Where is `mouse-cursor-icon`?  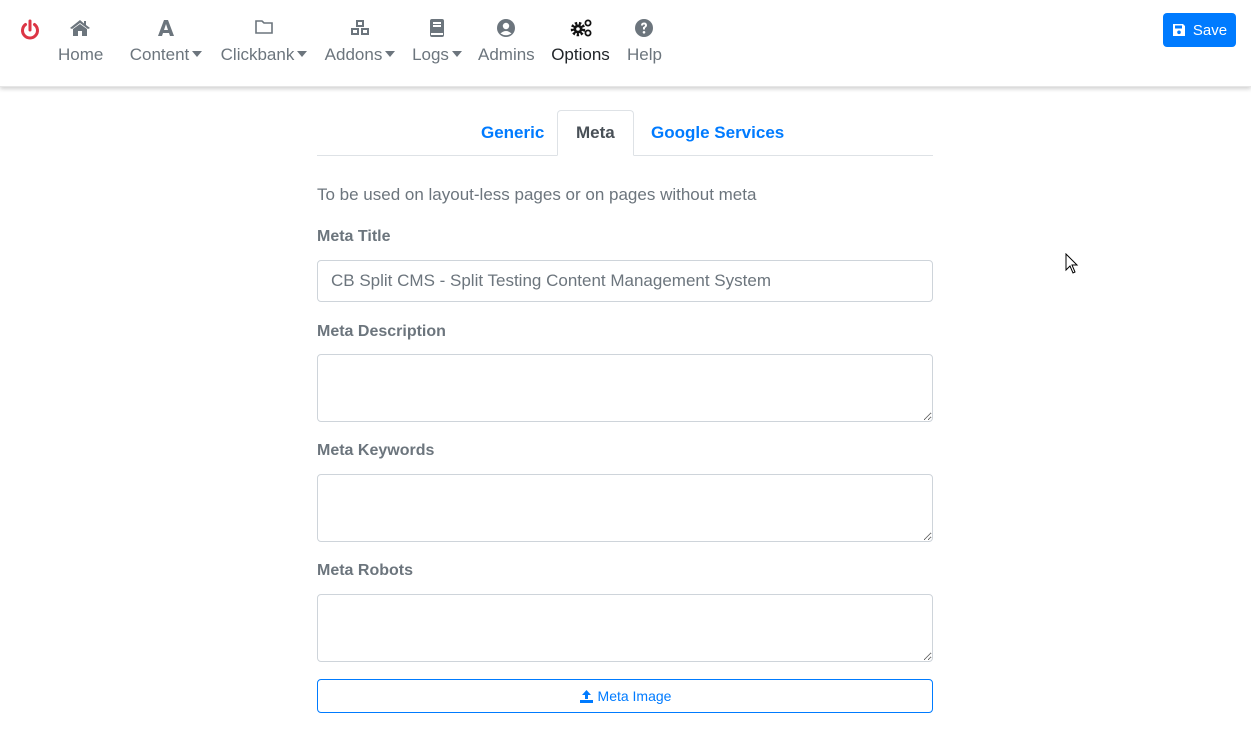 mouse-cursor-icon is located at coordinates (1072, 263).